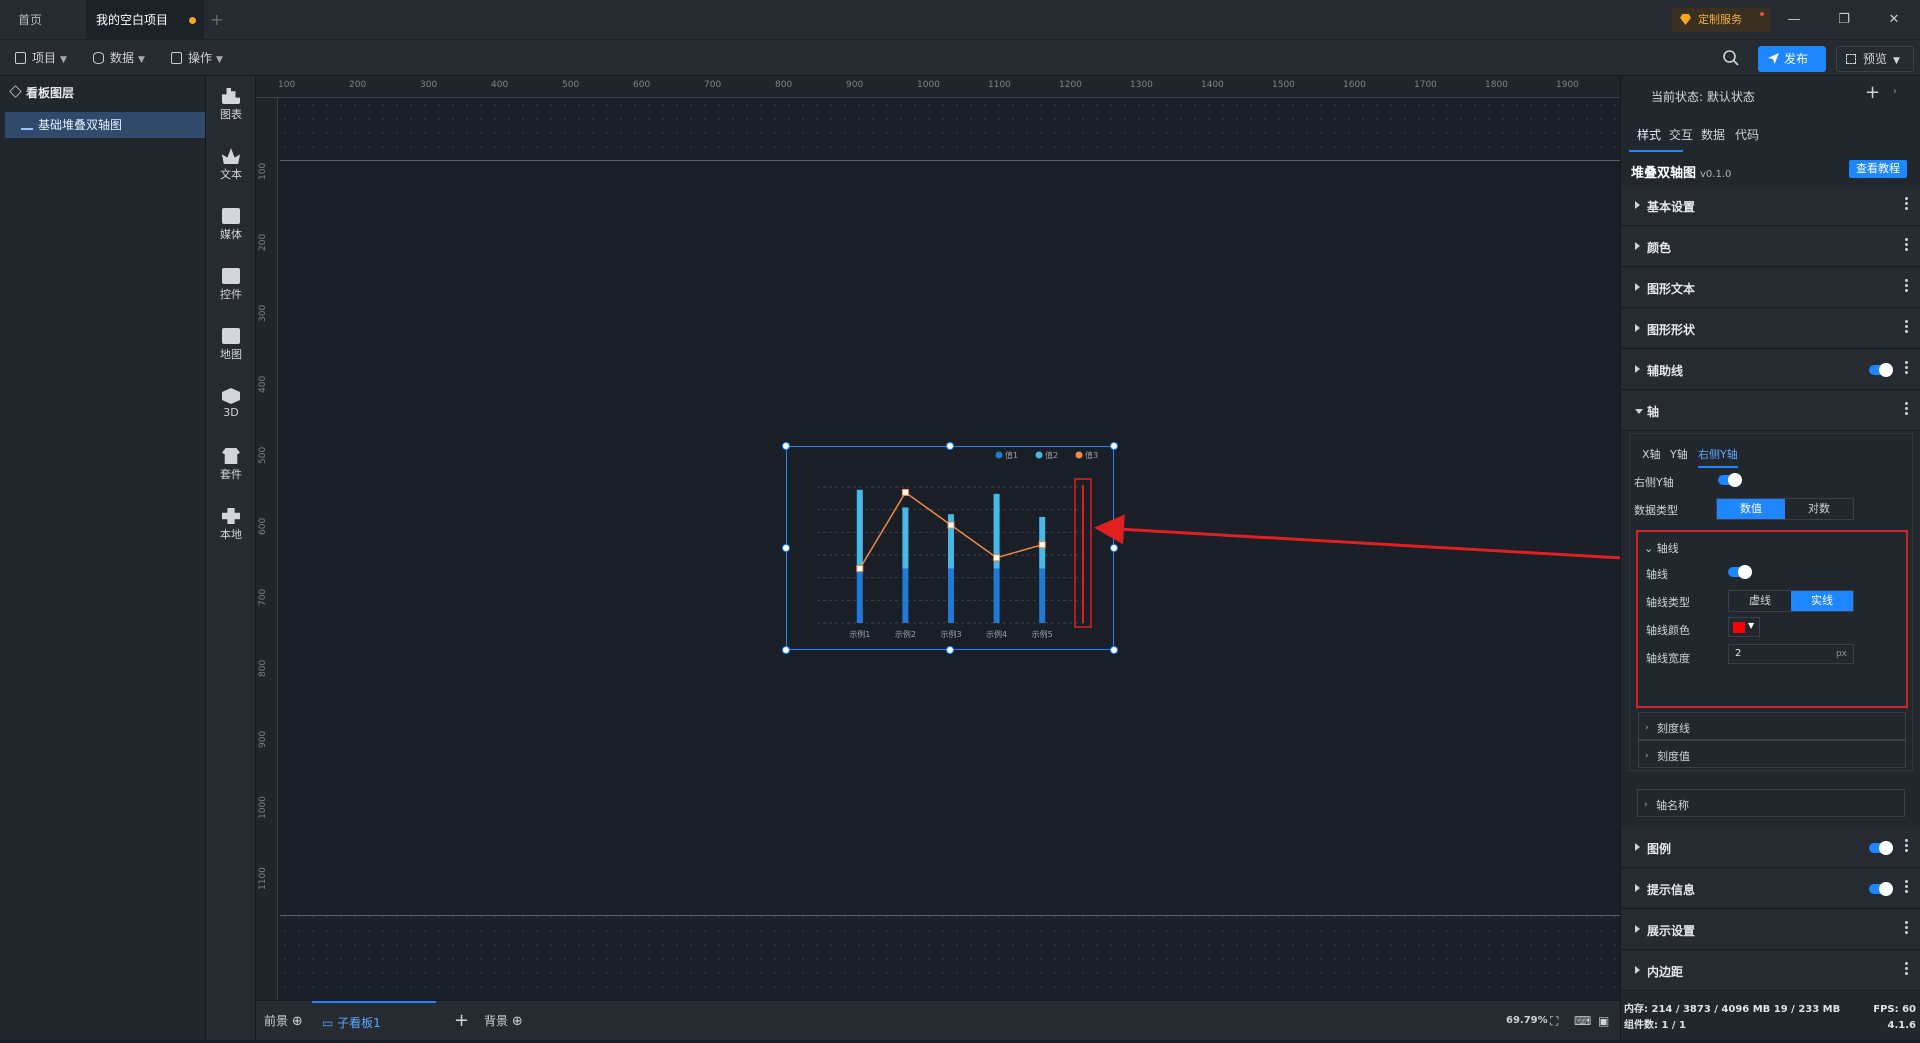 Image resolution: width=1920 pixels, height=1043 pixels. Describe the element at coordinates (1603, 1021) in the screenshot. I see `terminal-icon: ▣` at that location.